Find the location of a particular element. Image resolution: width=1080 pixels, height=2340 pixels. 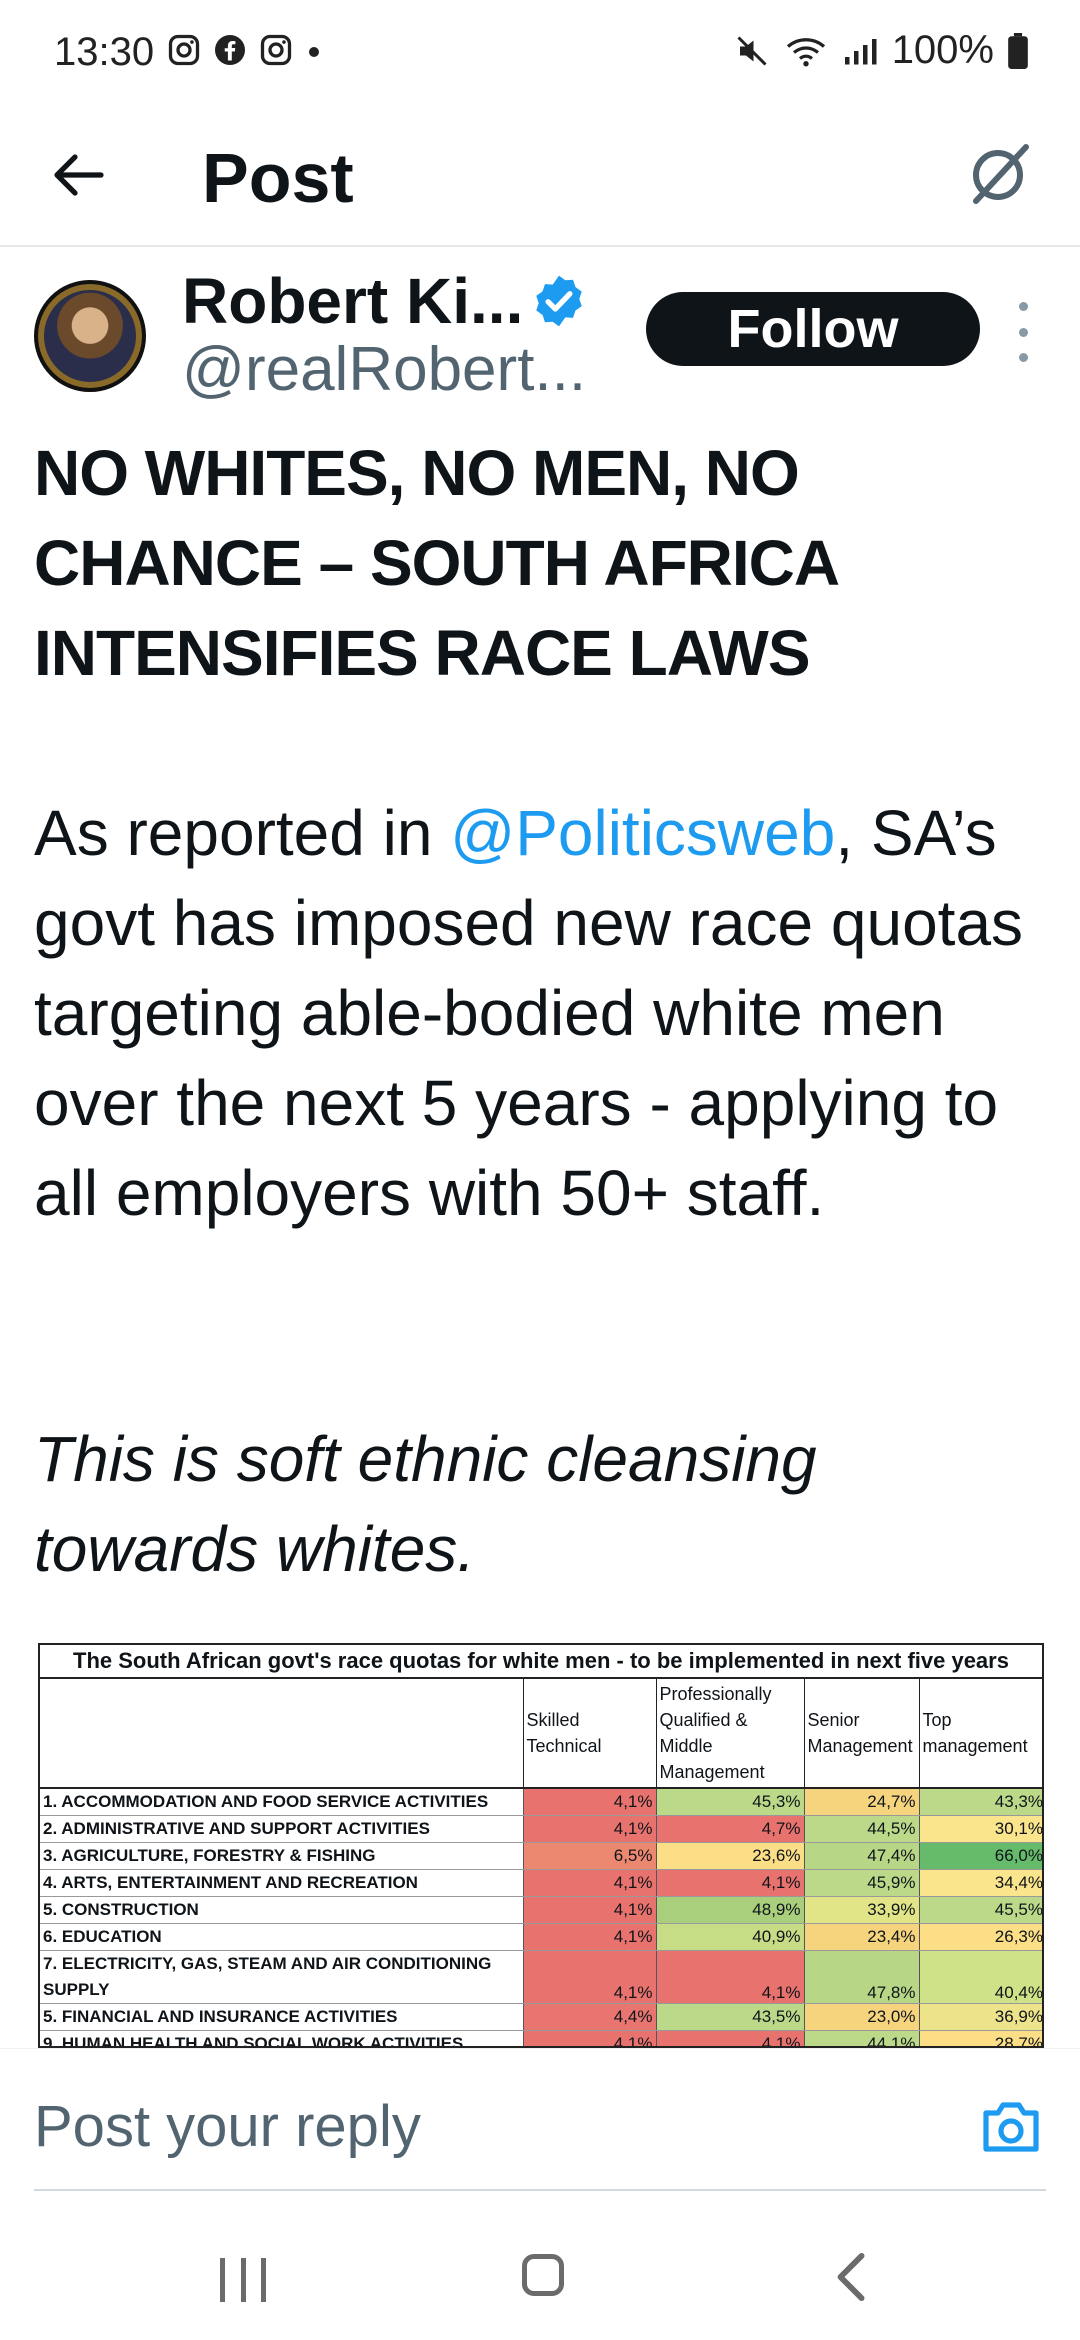

status-bar: 13:30 100% is located at coordinates (540, 55).